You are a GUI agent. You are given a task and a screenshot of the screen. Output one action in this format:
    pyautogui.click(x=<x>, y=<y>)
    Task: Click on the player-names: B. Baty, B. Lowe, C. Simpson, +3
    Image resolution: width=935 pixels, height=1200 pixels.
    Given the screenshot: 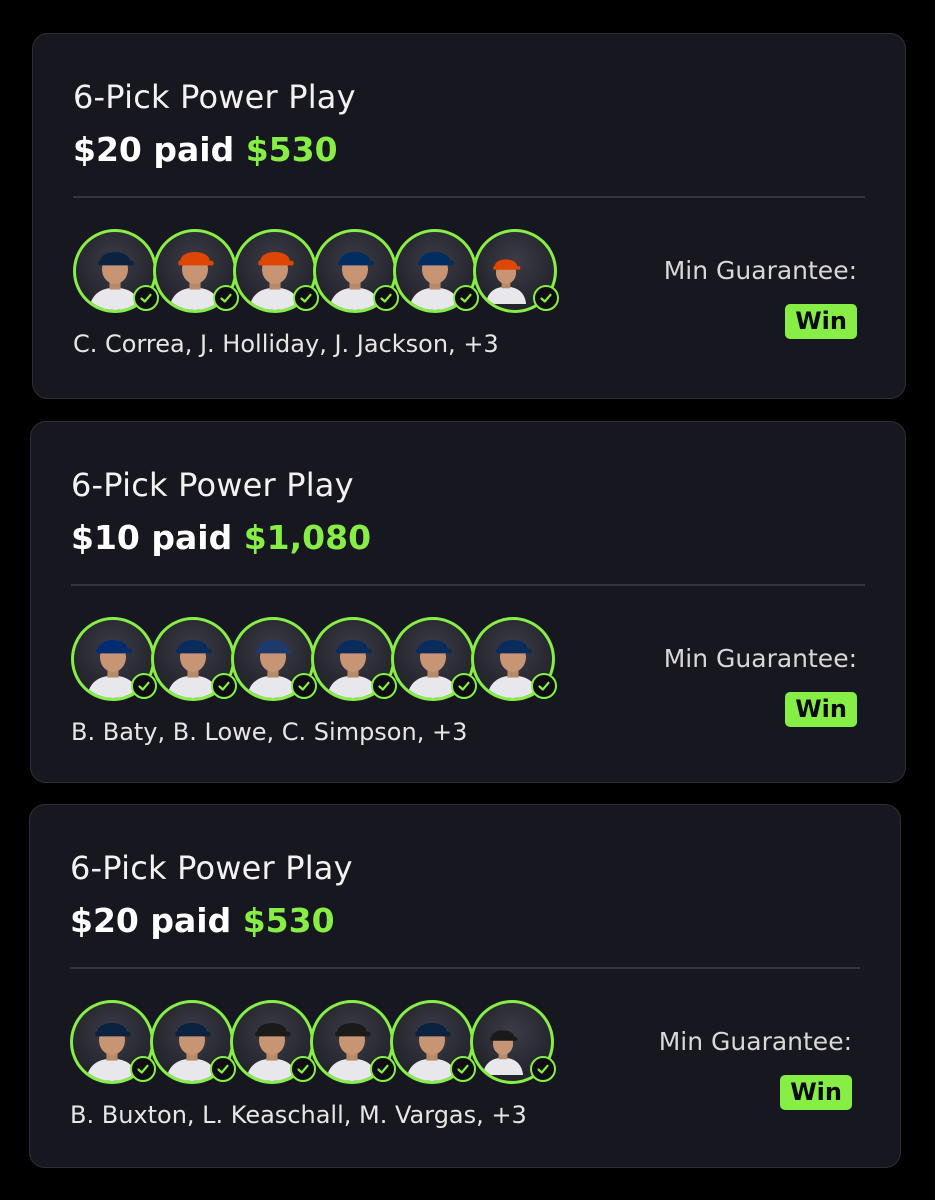 What is the action you would take?
    pyautogui.click(x=269, y=732)
    